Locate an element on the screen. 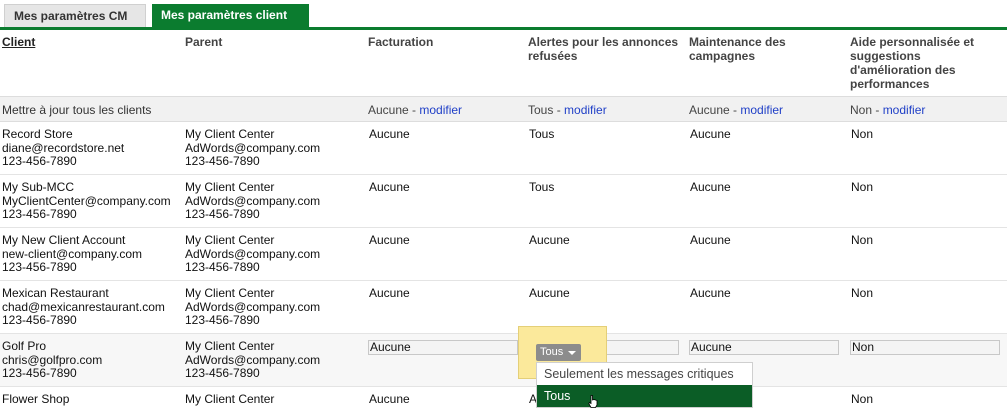 The image size is (1007, 408). column-header-client: Client is located at coordinates (18, 42).